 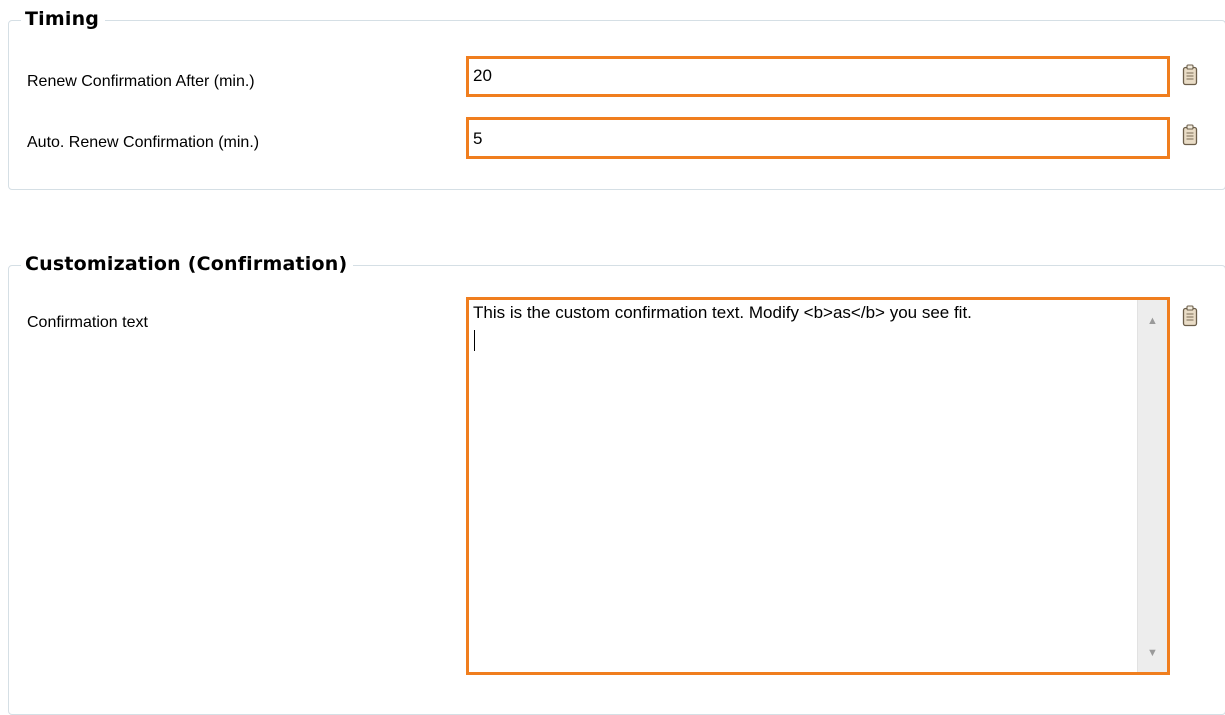 What do you see at coordinates (141, 81) in the screenshot?
I see `renew-confirmation-after-label: Renew Confirmation After (min.)` at bounding box center [141, 81].